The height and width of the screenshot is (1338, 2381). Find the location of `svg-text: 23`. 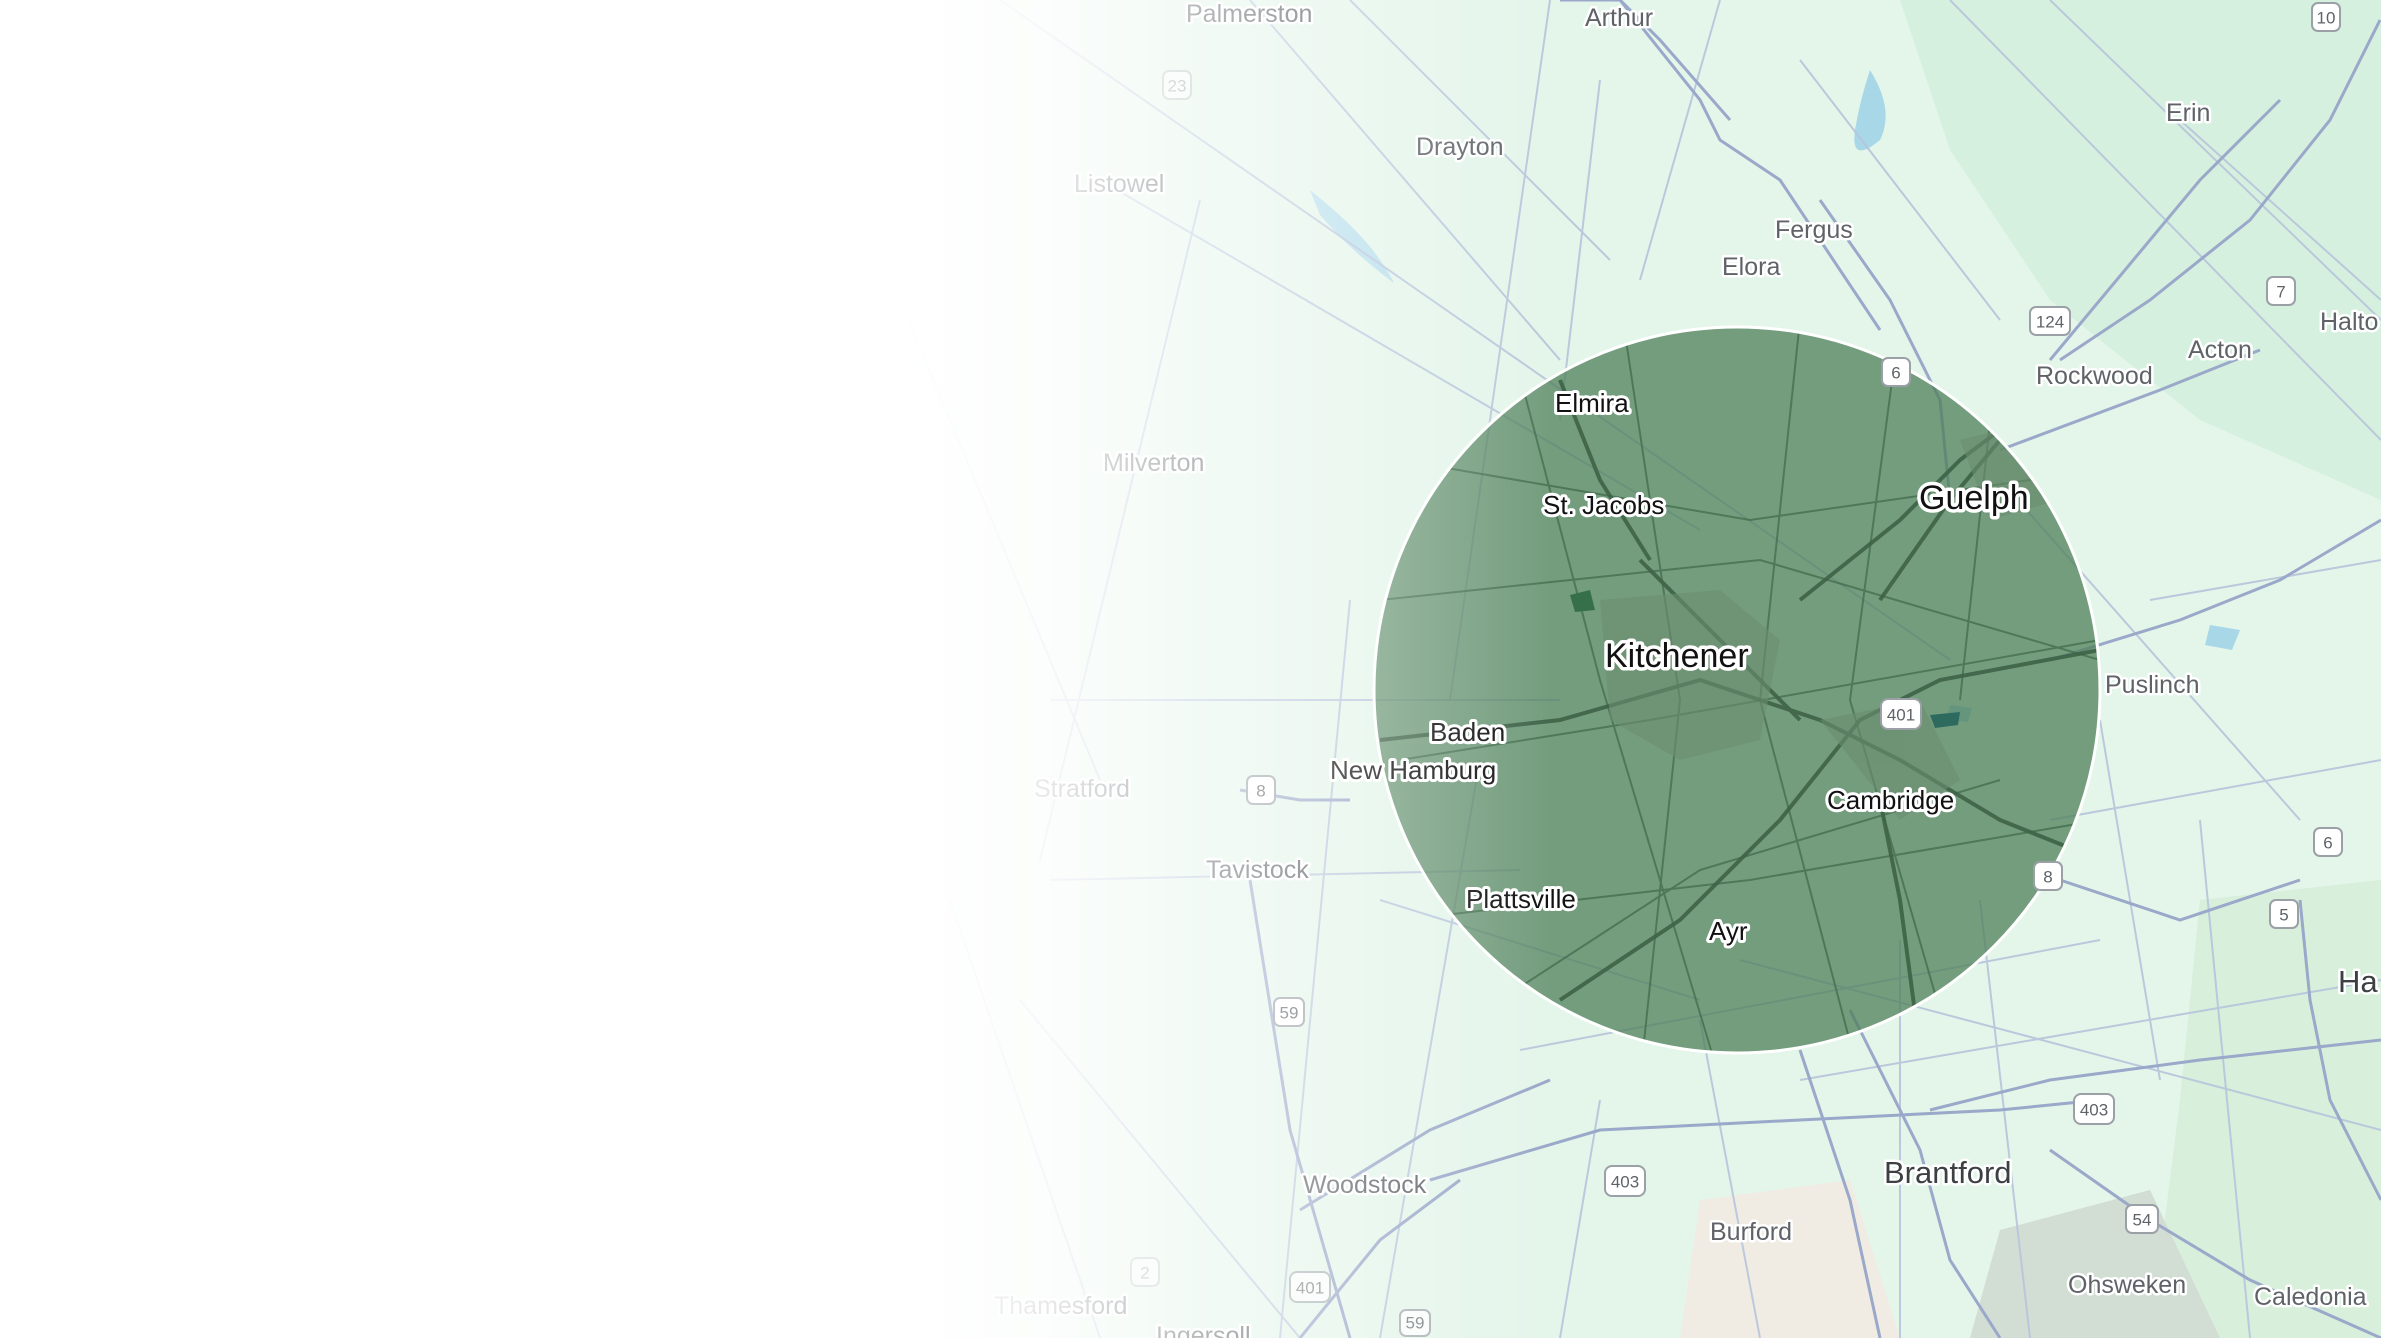

svg-text: 23 is located at coordinates (1177, 86).